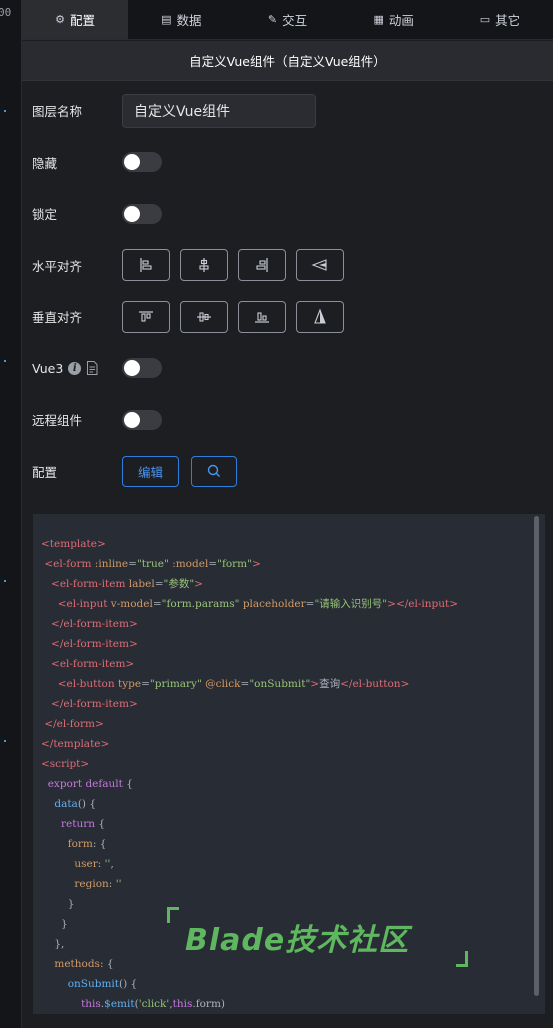  What do you see at coordinates (233, 265) in the screenshot?
I see `h-align-group` at bounding box center [233, 265].